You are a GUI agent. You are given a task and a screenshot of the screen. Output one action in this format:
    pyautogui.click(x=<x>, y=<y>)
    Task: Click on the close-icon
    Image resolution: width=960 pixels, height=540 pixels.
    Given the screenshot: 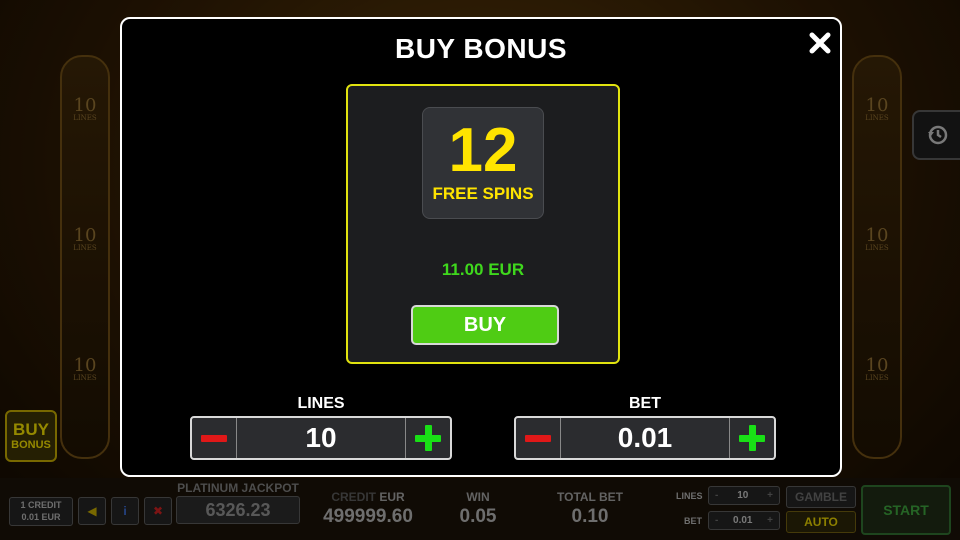 What is the action you would take?
    pyautogui.click(x=820, y=43)
    